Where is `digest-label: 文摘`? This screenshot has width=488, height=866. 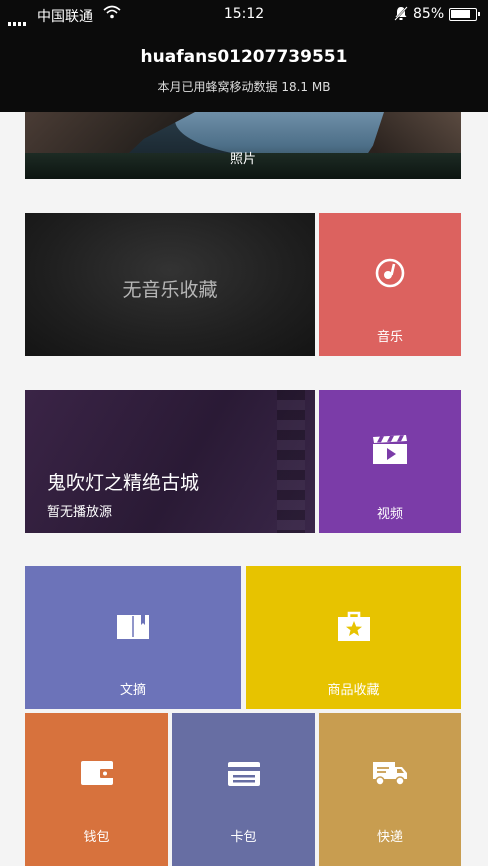 digest-label: 文摘 is located at coordinates (132, 690).